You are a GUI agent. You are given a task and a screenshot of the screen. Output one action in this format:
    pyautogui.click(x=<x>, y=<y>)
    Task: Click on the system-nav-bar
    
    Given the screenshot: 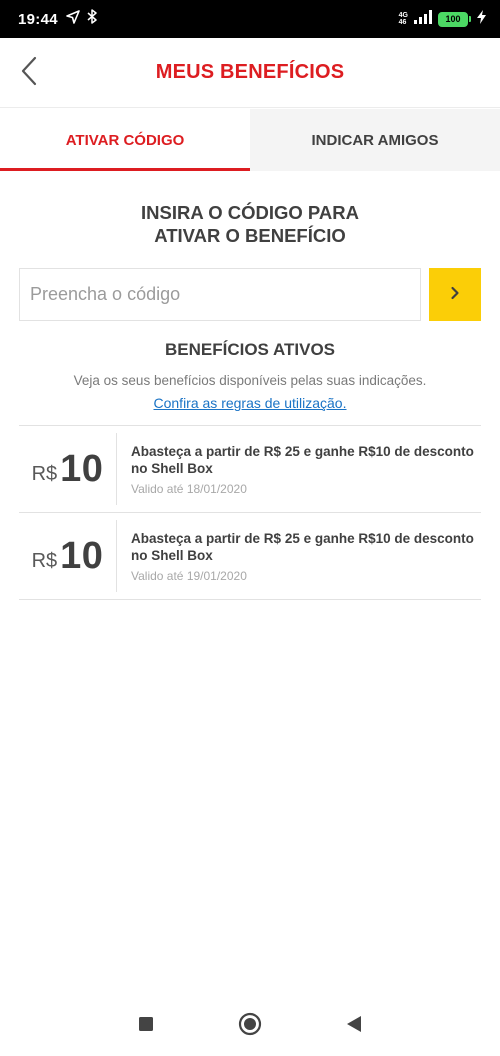 What is the action you would take?
    pyautogui.click(x=250, y=1026)
    